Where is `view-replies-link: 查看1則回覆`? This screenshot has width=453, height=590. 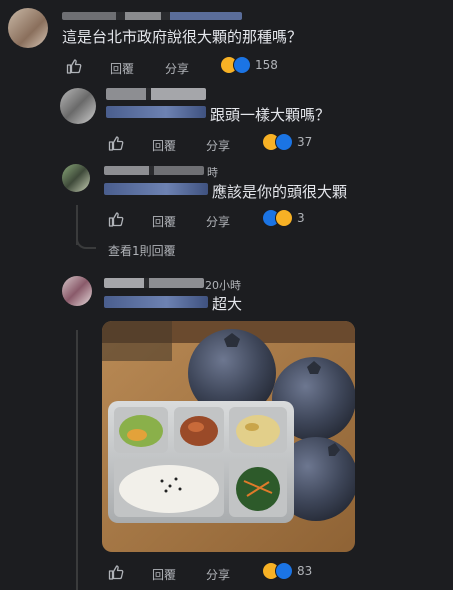
view-replies-link: 查看1則回覆 is located at coordinates (142, 250).